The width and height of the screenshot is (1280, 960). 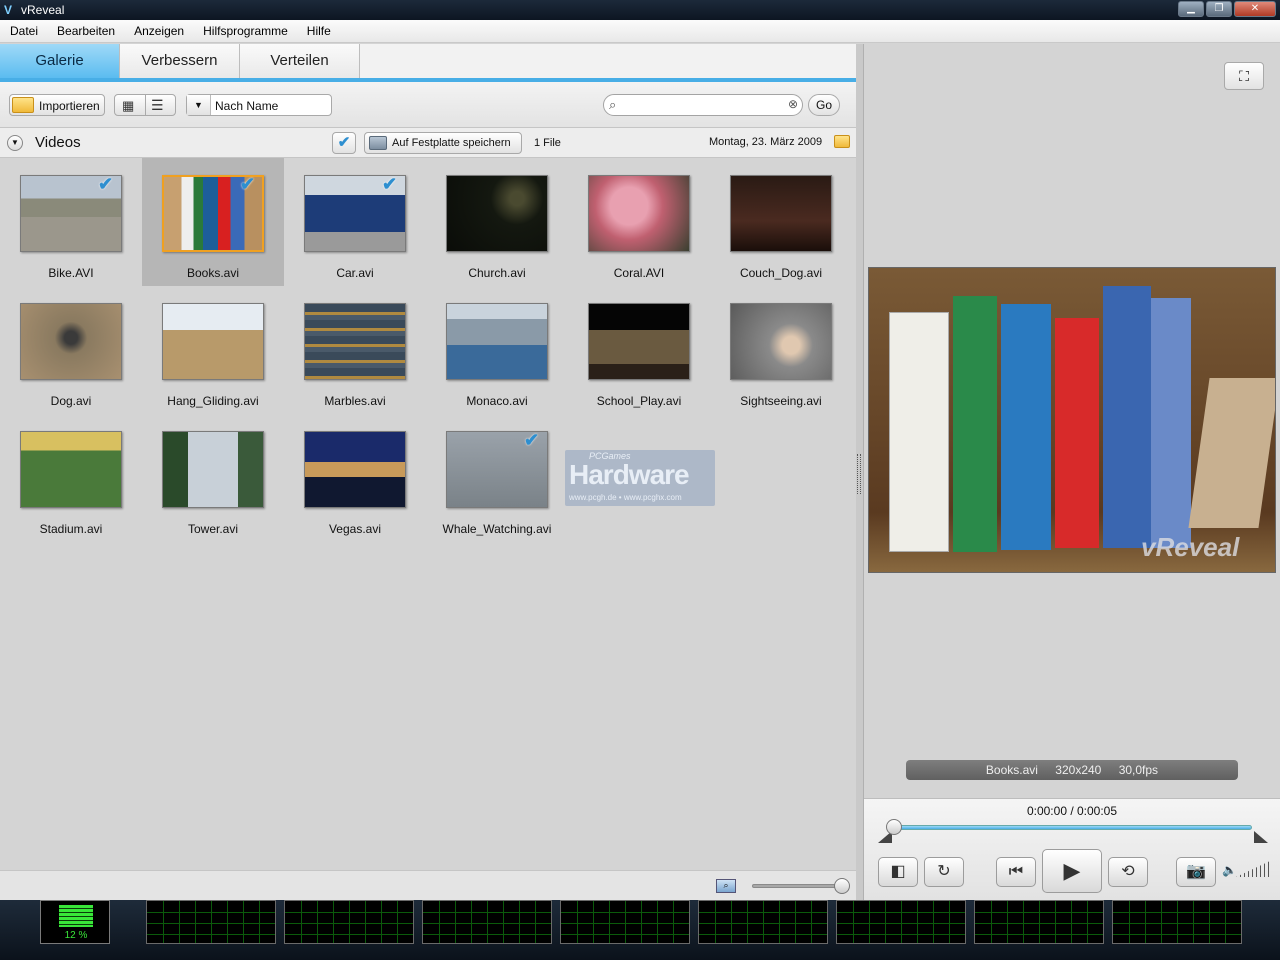 I want to click on view-toggle: ▦ ☰, so click(x=145, y=105).